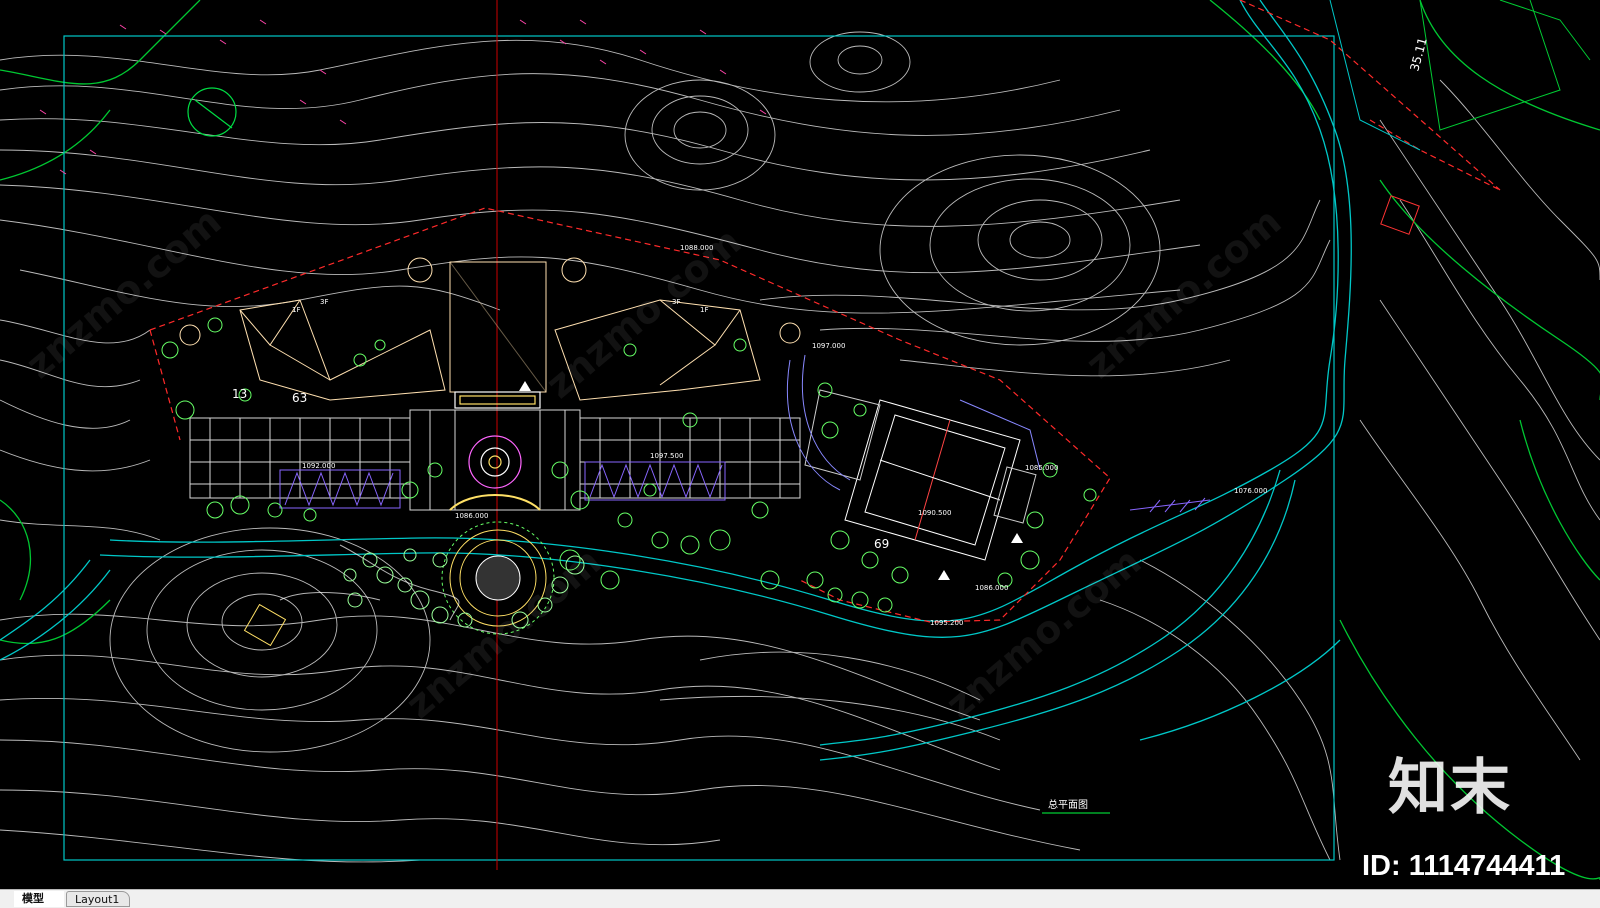  I want to click on layout-tab-bar: 模型 Layout1, so click(800, 898).